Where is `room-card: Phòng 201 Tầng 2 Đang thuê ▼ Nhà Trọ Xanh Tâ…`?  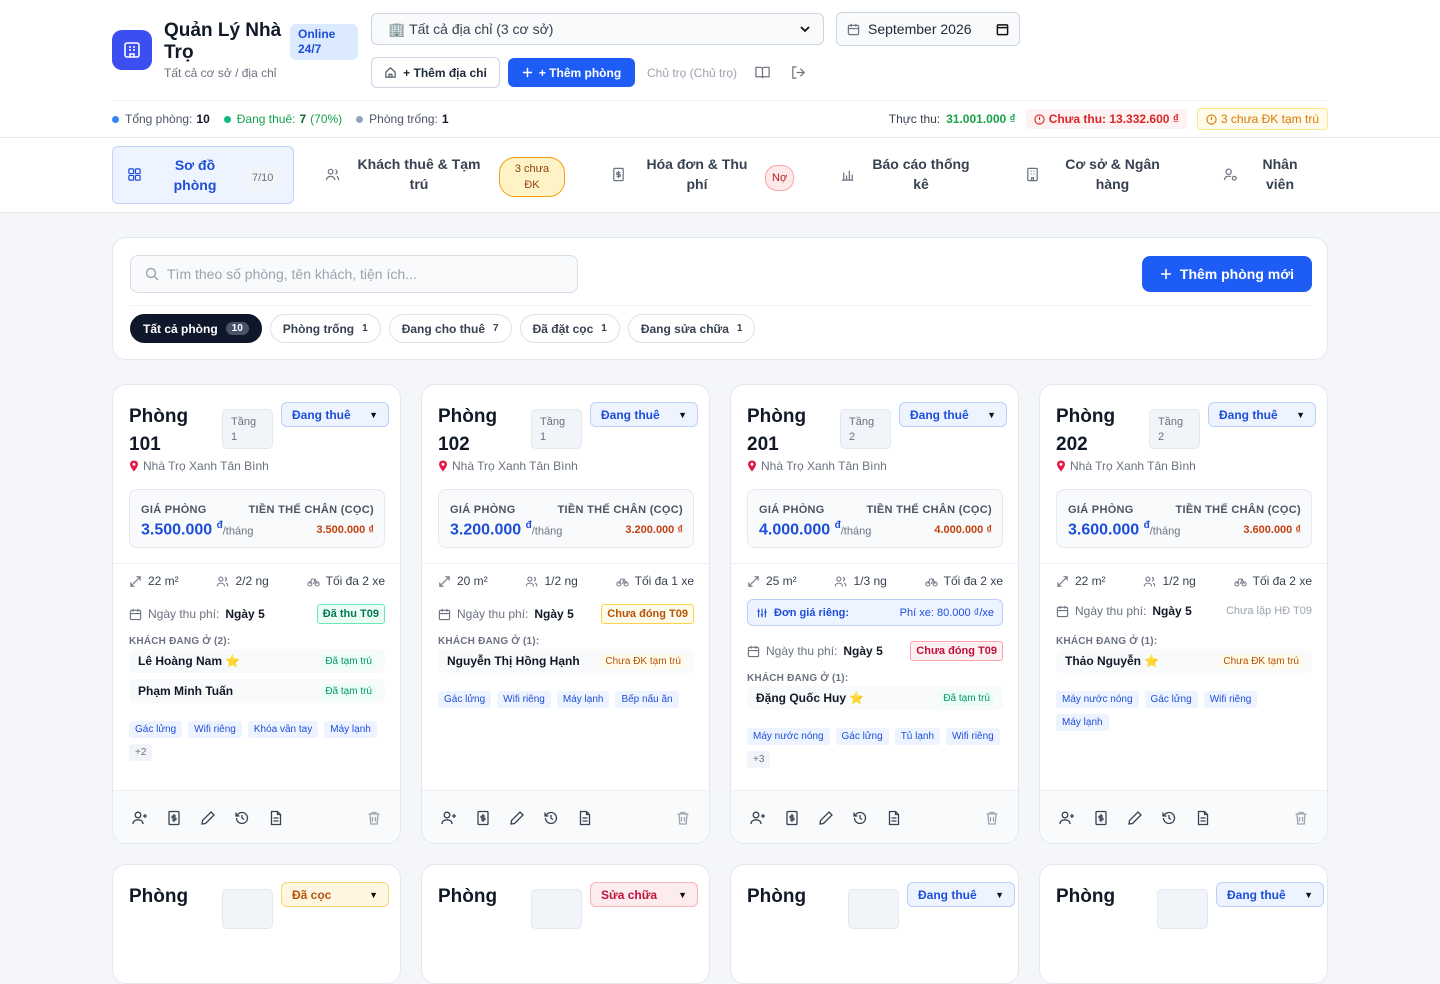 room-card: Phòng 201 Tầng 2 Đang thuê ▼ Nhà Trọ Xanh Tâ… is located at coordinates (874, 614).